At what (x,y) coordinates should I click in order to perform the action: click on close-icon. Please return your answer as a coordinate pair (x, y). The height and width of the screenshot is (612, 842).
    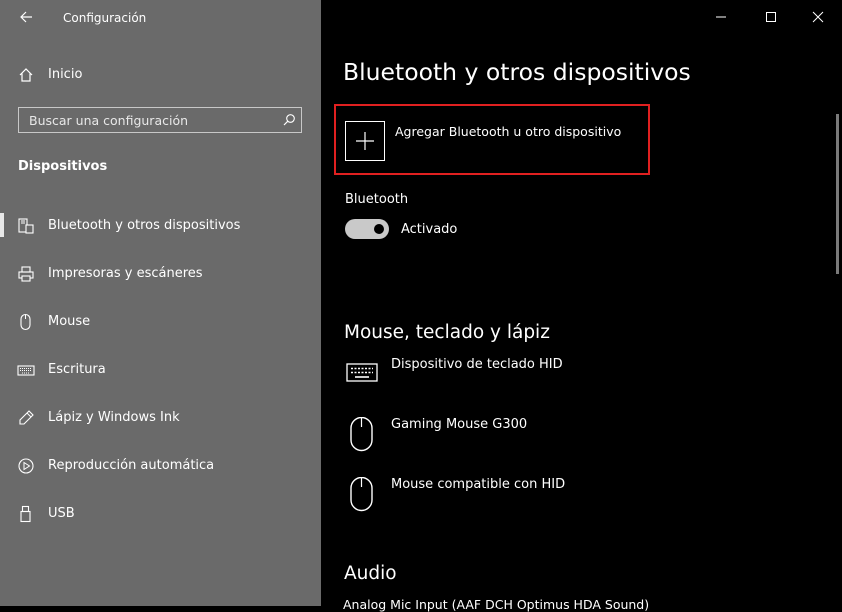
    Looking at the image, I should click on (818, 17).